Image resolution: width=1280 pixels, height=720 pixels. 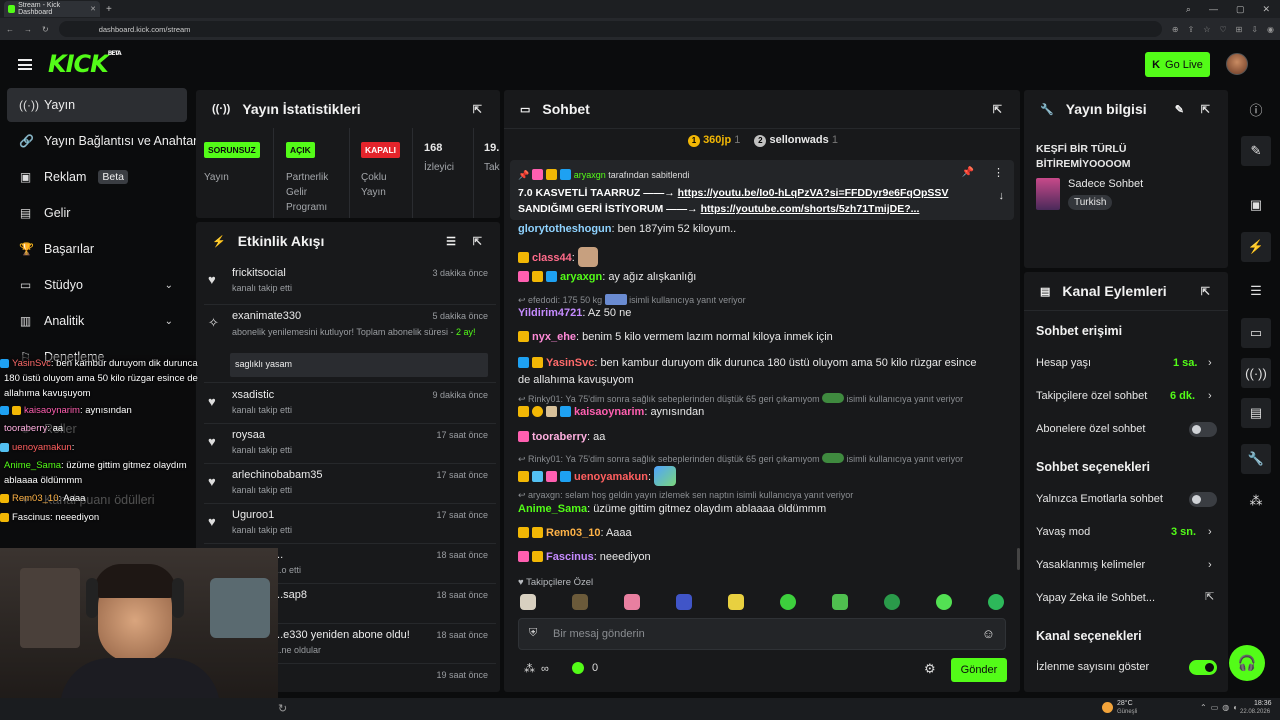 I want to click on chat-icon: ▭, so click(x=1256, y=333).